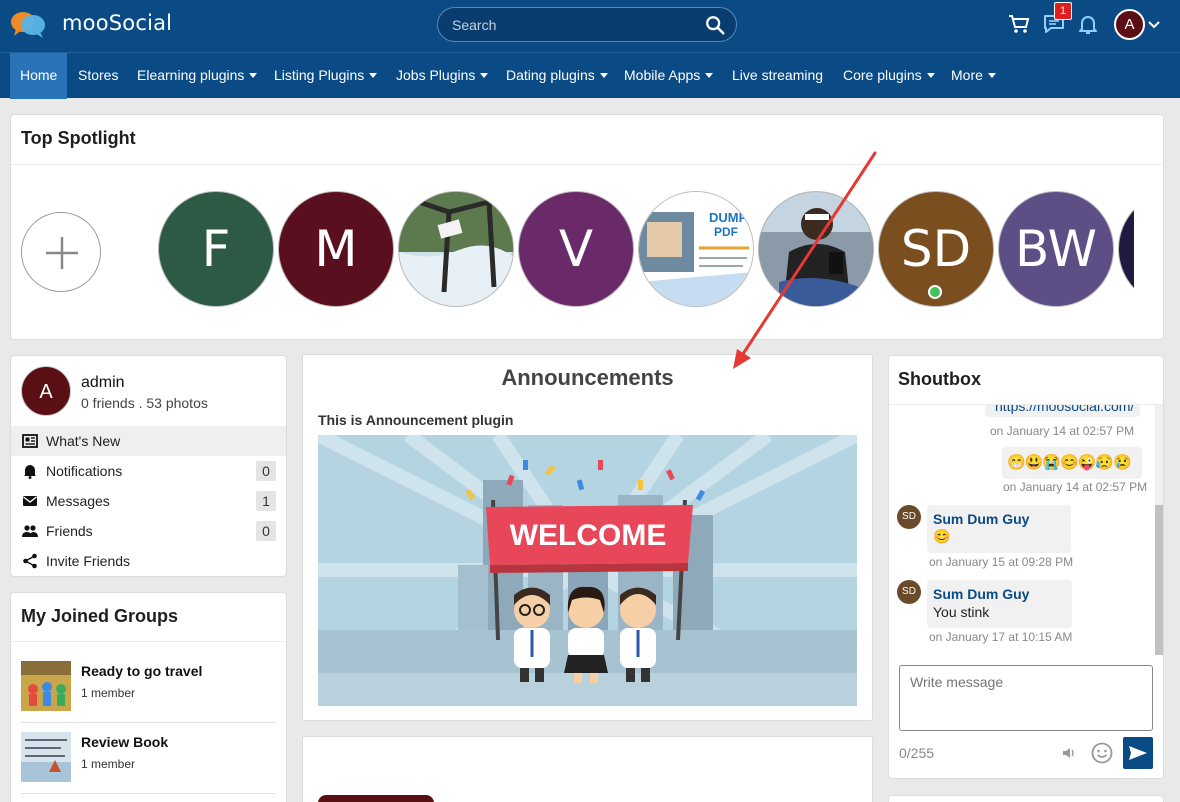 The height and width of the screenshot is (802, 1180). Describe the element at coordinates (1159, 580) in the screenshot. I see `scrollbar-thumb` at that location.